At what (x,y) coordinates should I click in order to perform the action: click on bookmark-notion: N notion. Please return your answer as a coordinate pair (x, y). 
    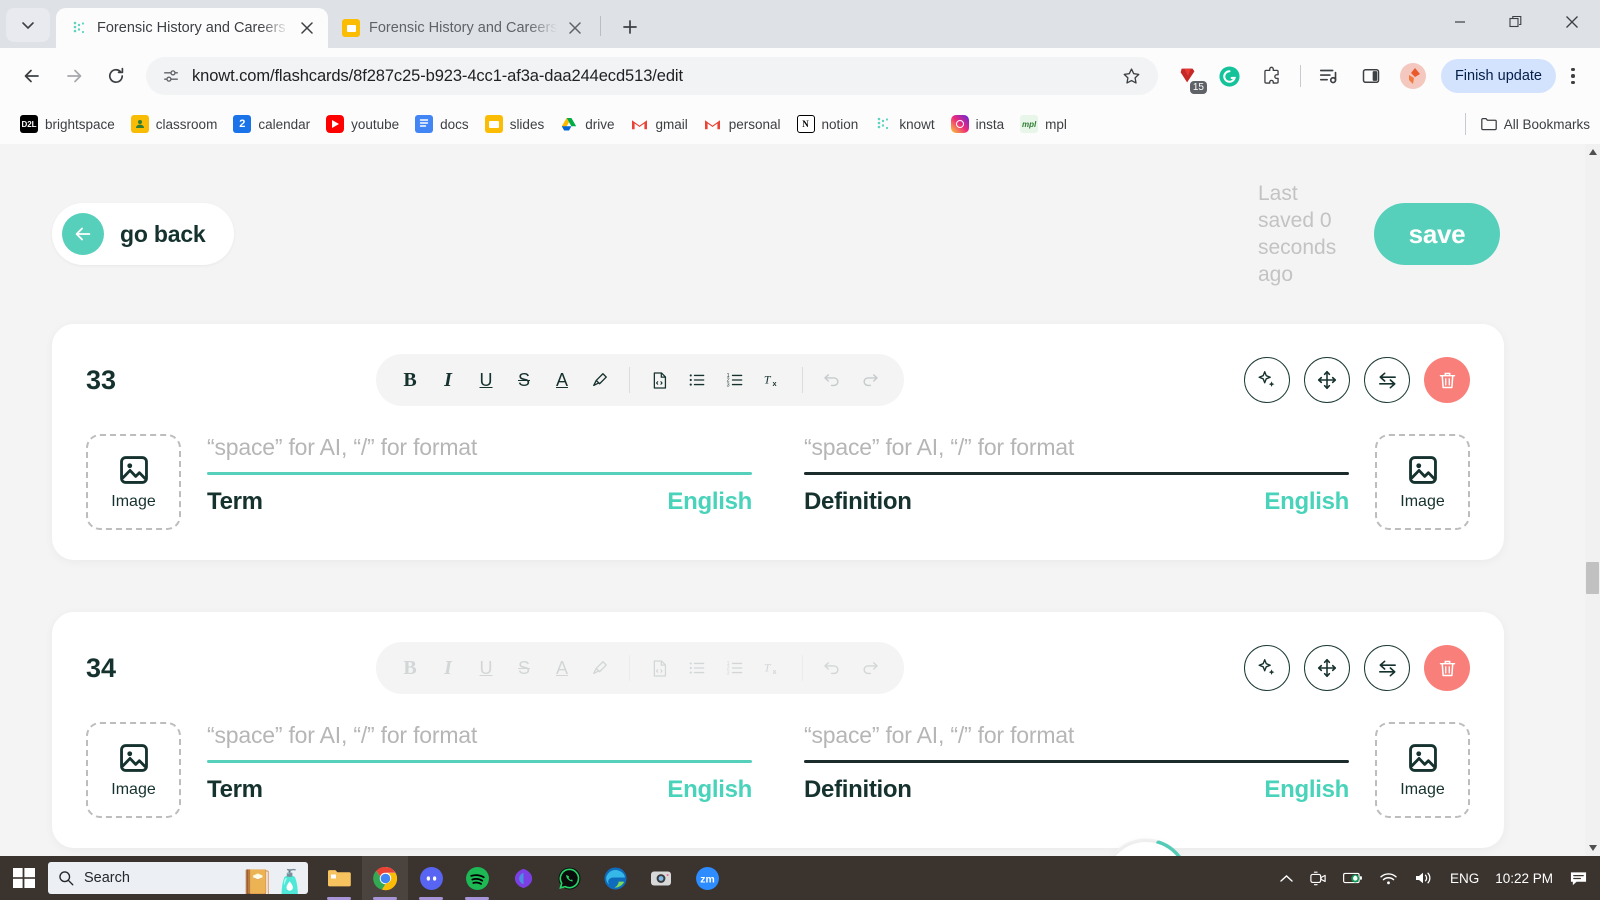
    Looking at the image, I should click on (828, 124).